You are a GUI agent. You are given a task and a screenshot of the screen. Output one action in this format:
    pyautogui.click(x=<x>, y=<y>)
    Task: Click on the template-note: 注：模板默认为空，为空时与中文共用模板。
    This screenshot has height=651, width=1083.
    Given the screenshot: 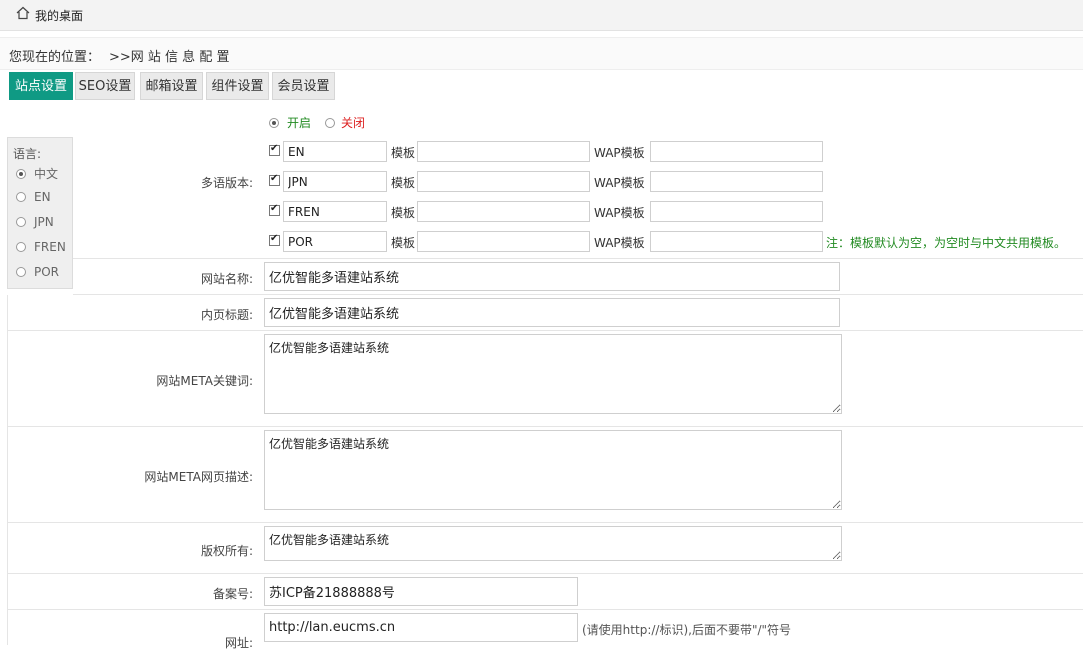 What is the action you would take?
    pyautogui.click(x=946, y=243)
    